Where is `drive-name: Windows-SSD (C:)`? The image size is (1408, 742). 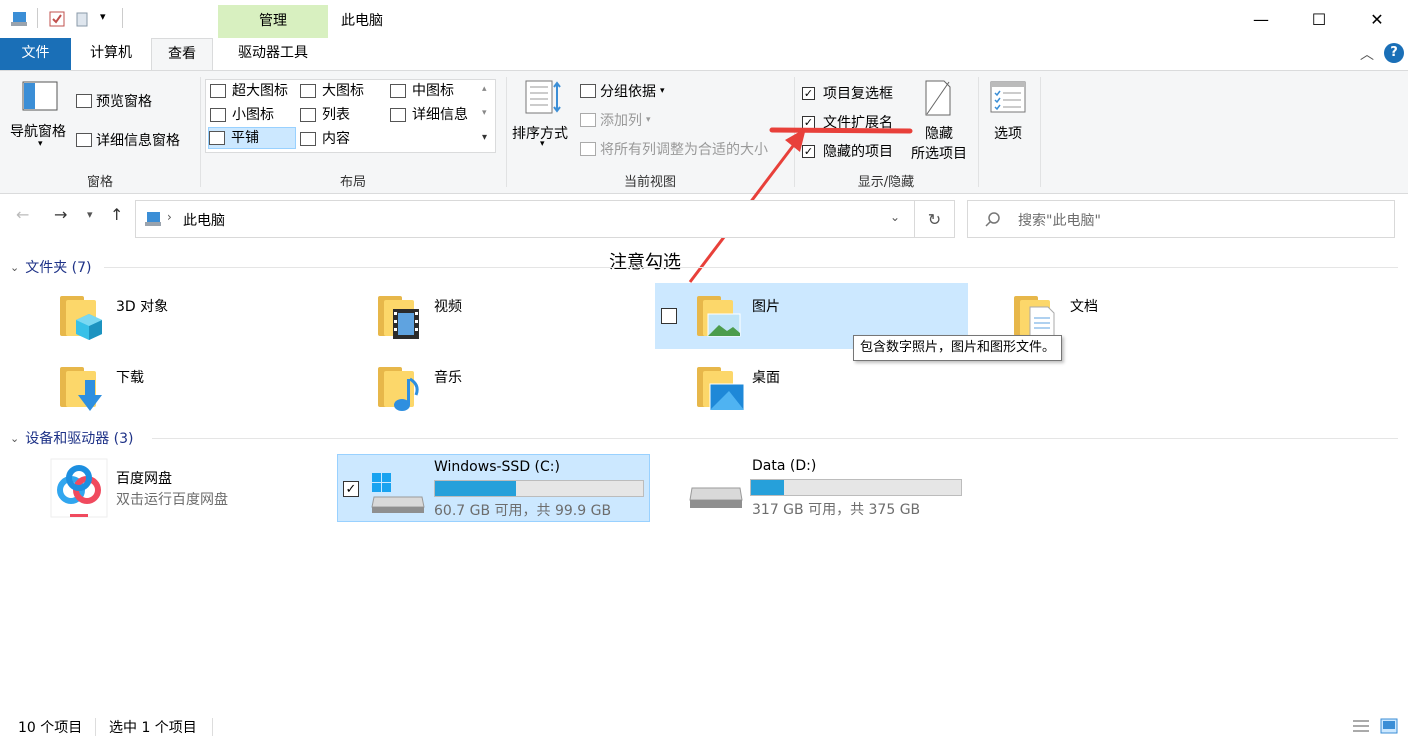
drive-name: Windows-SSD (C:) is located at coordinates (497, 467).